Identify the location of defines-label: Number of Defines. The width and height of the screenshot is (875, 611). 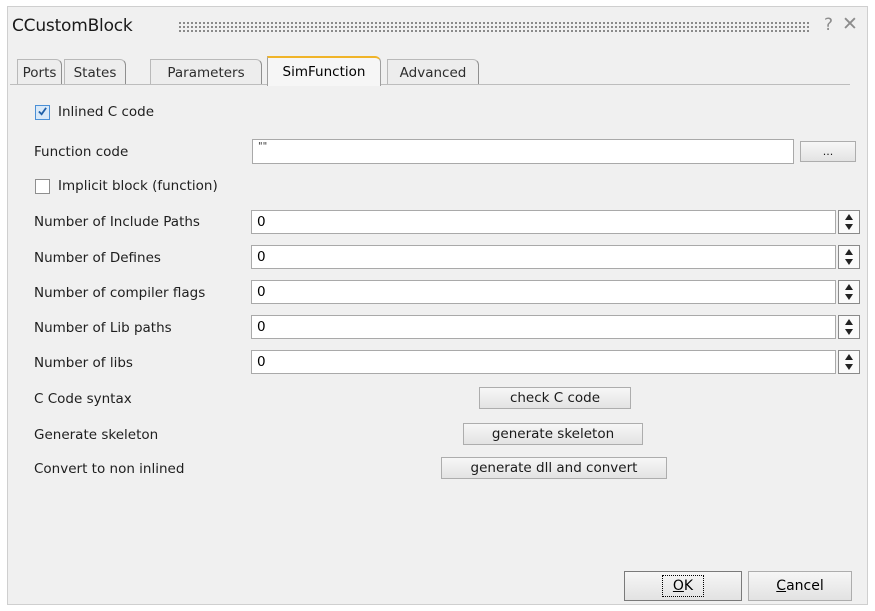
(97, 258).